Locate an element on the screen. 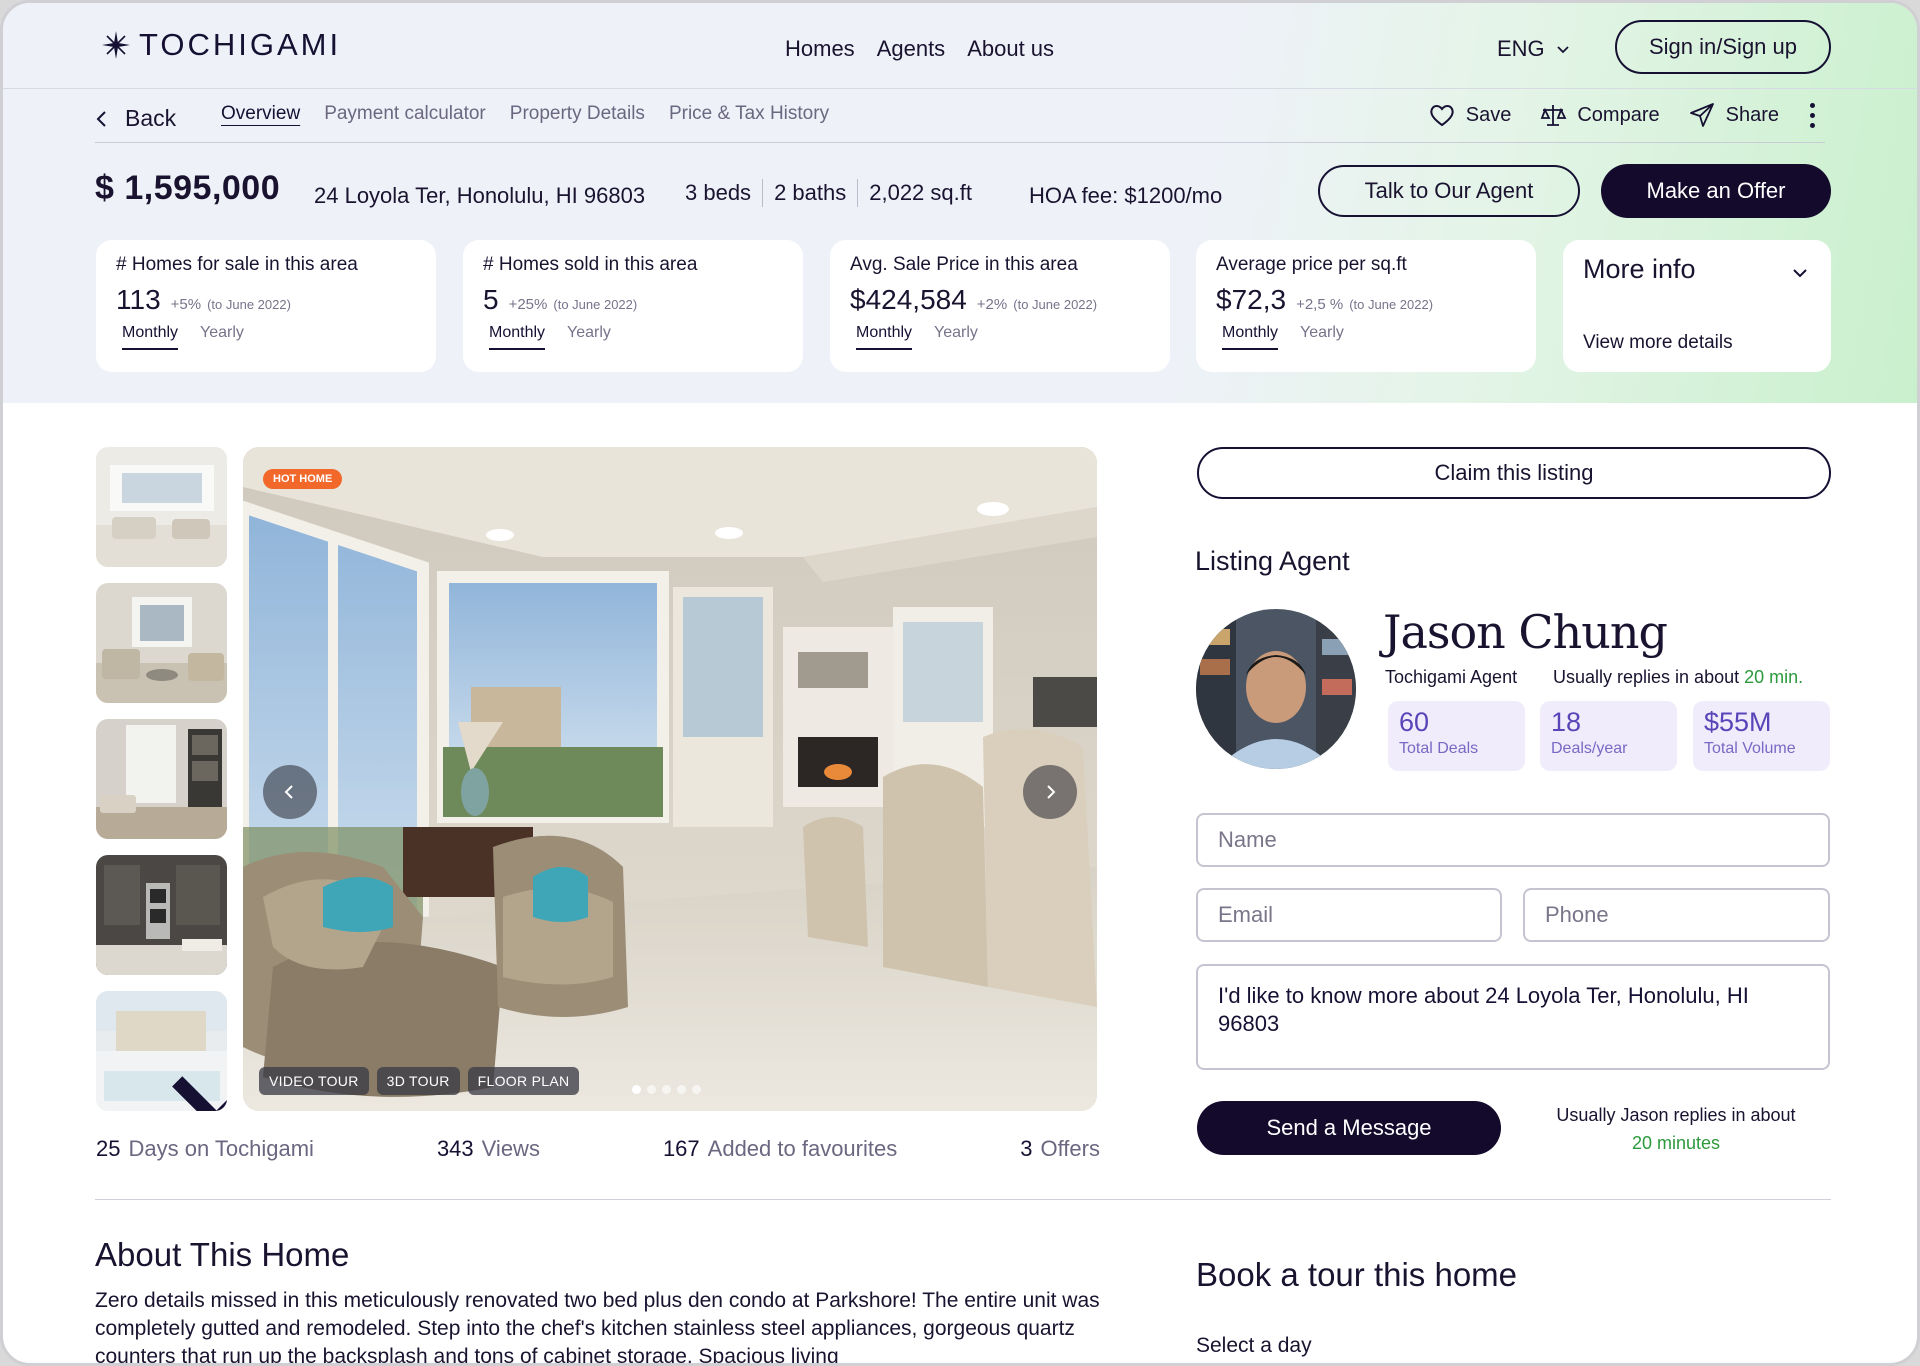 This screenshot has width=1920, height=1366. baths-count: 2 baths is located at coordinates (810, 192).